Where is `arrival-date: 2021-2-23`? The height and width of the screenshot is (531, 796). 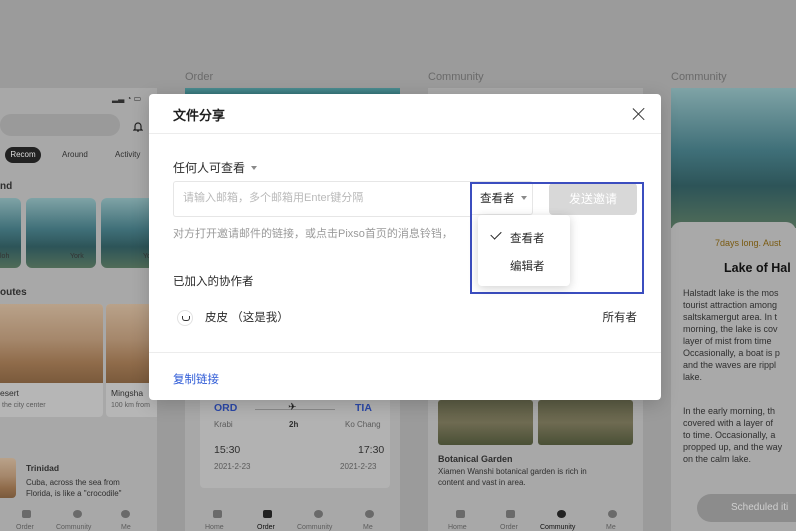 arrival-date: 2021-2-23 is located at coordinates (358, 466).